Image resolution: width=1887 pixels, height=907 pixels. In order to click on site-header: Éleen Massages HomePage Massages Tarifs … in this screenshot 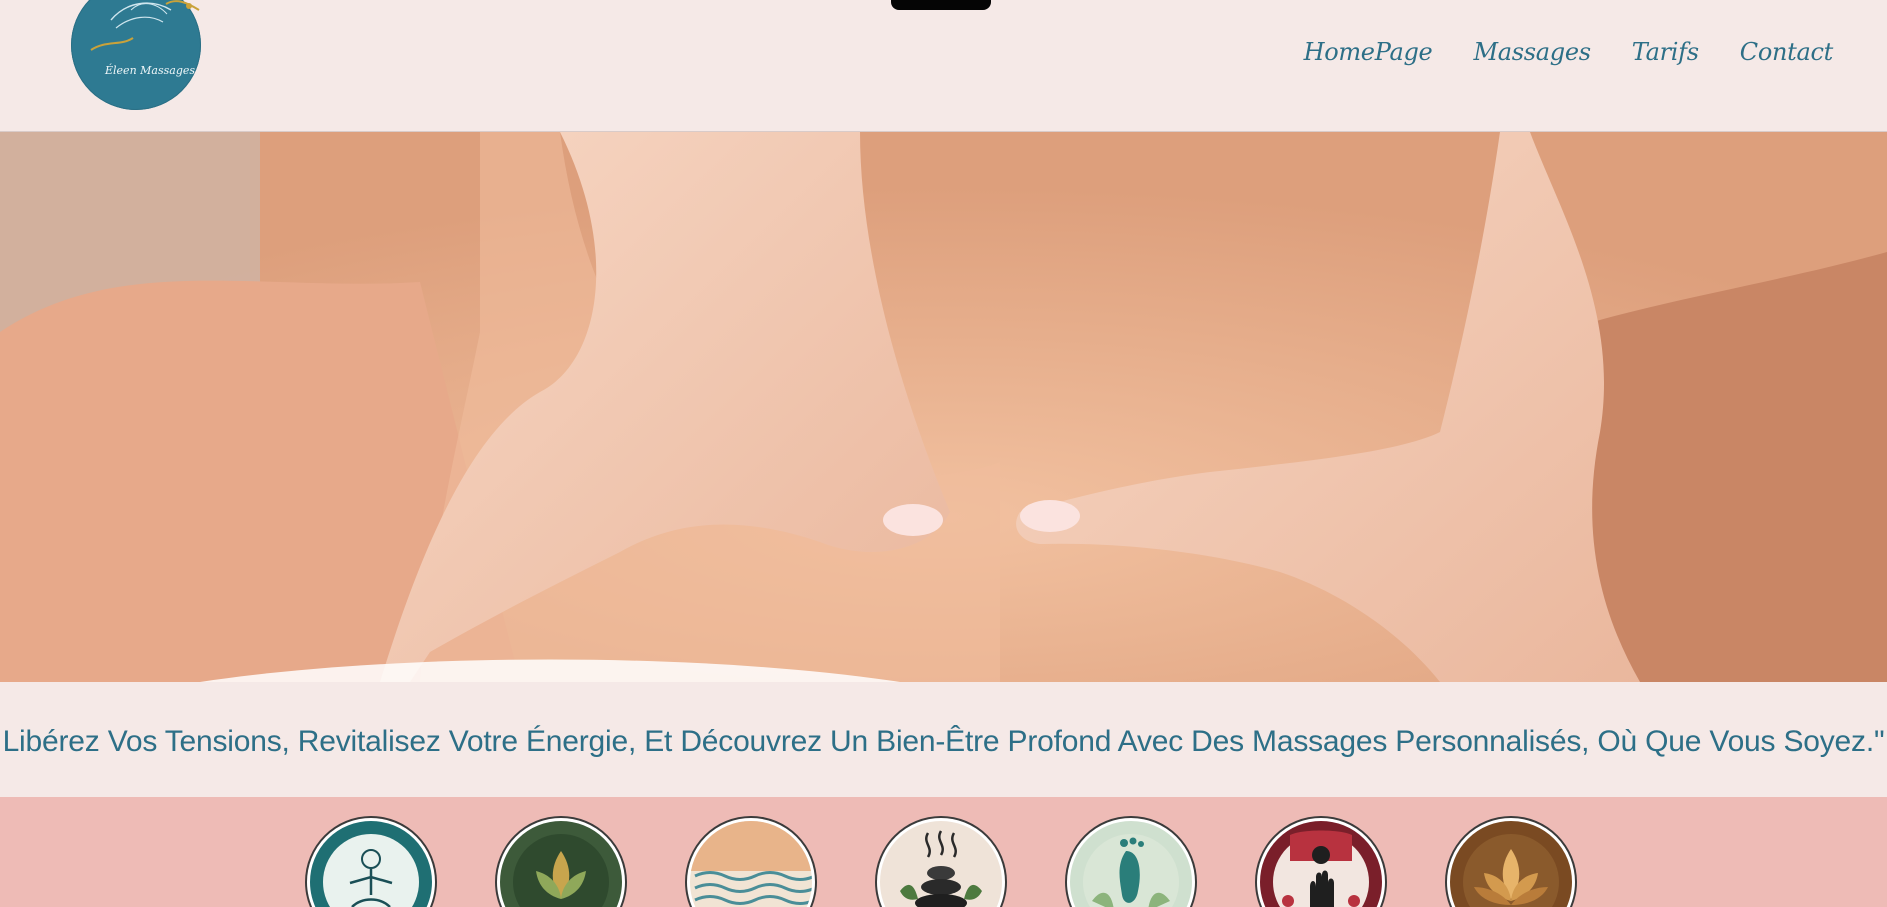, I will do `click(943, 66)`.